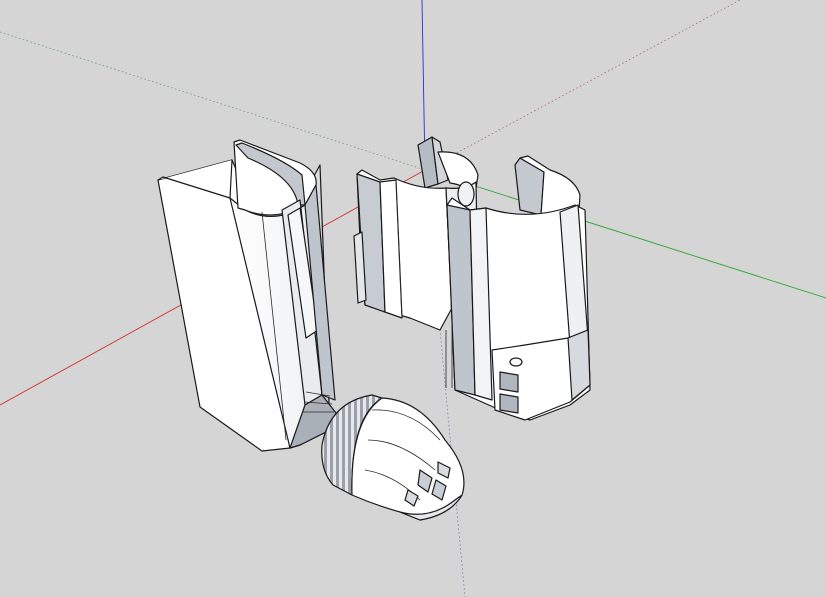  What do you see at coordinates (213, 101) in the screenshot?
I see `green-axis-dotted` at bounding box center [213, 101].